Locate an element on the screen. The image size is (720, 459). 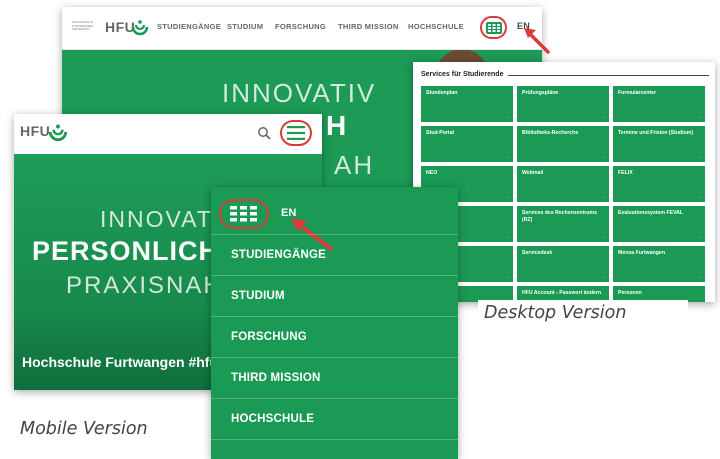
tile-stundenplan: Stundenplan is located at coordinates (467, 104).